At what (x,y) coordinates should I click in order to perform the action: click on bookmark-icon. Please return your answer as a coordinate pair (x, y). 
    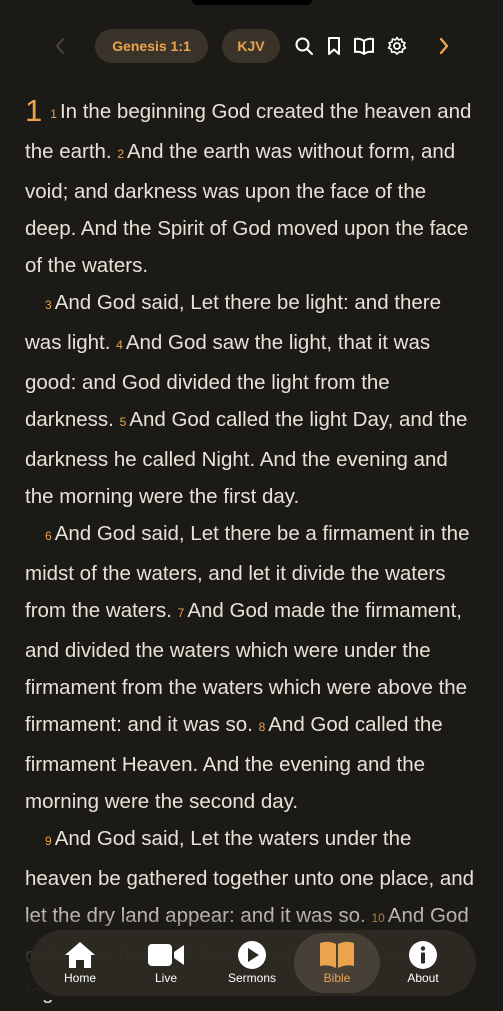
    Looking at the image, I should click on (334, 46).